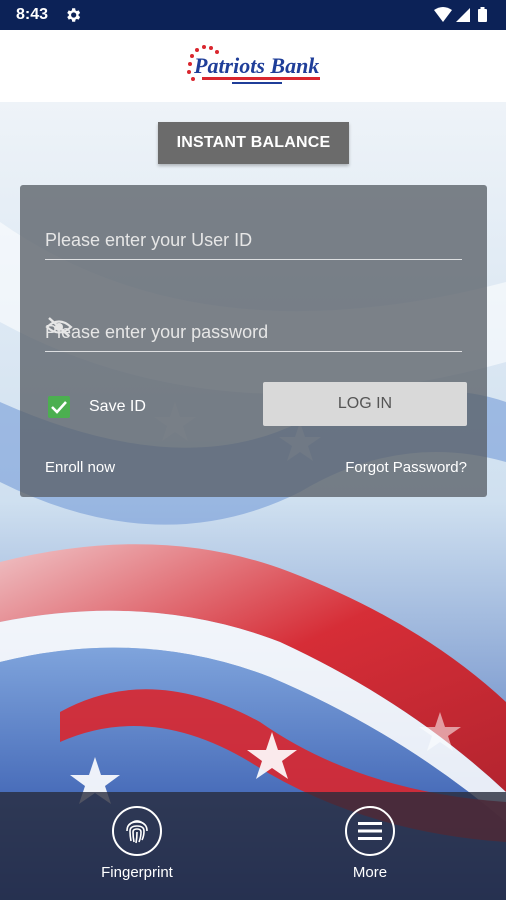 This screenshot has height=900, width=506. Describe the element at coordinates (32, 14) in the screenshot. I see `status-time: 8:43` at that location.